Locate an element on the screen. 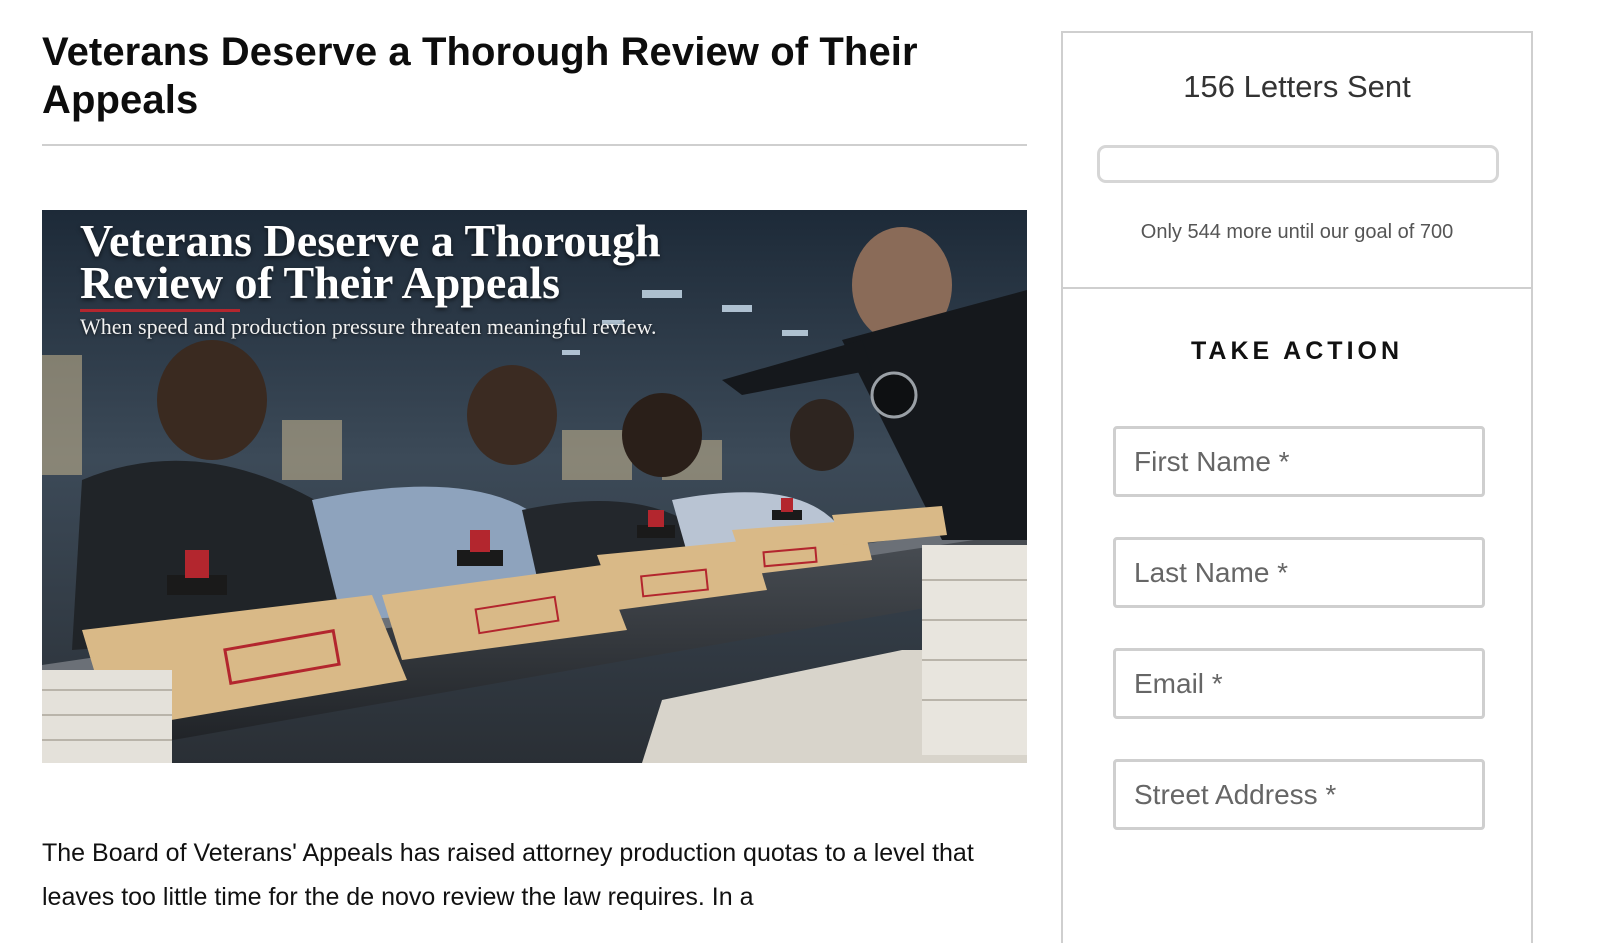 This screenshot has height=943, width=1600. first-name-field is located at coordinates (1299, 461).